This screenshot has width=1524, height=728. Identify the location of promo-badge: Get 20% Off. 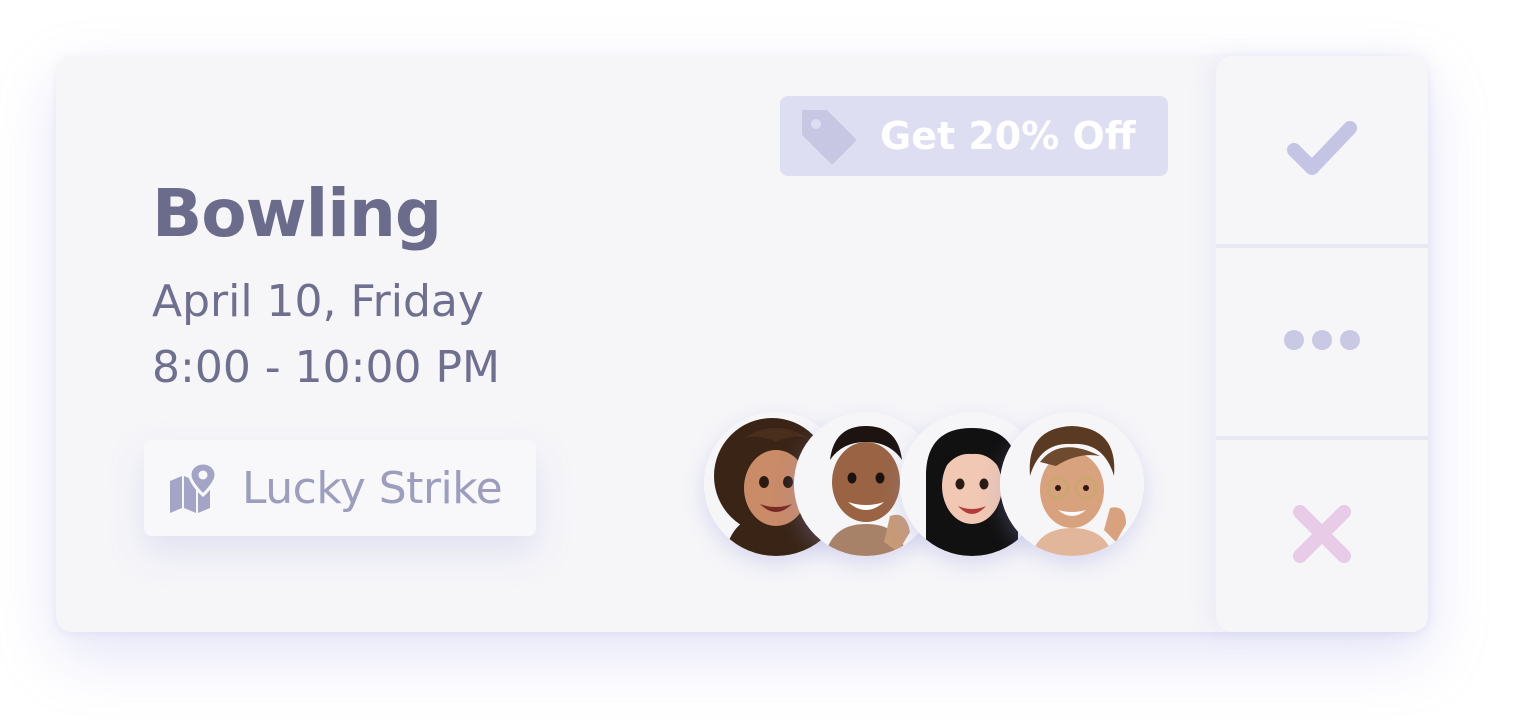
(974, 136).